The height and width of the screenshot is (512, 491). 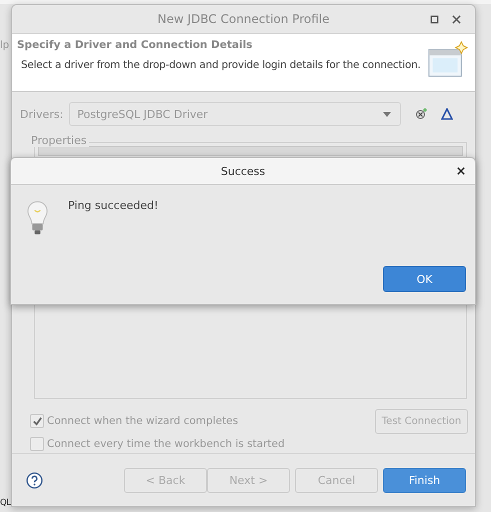 I want to click on triangle-icon, so click(x=447, y=114).